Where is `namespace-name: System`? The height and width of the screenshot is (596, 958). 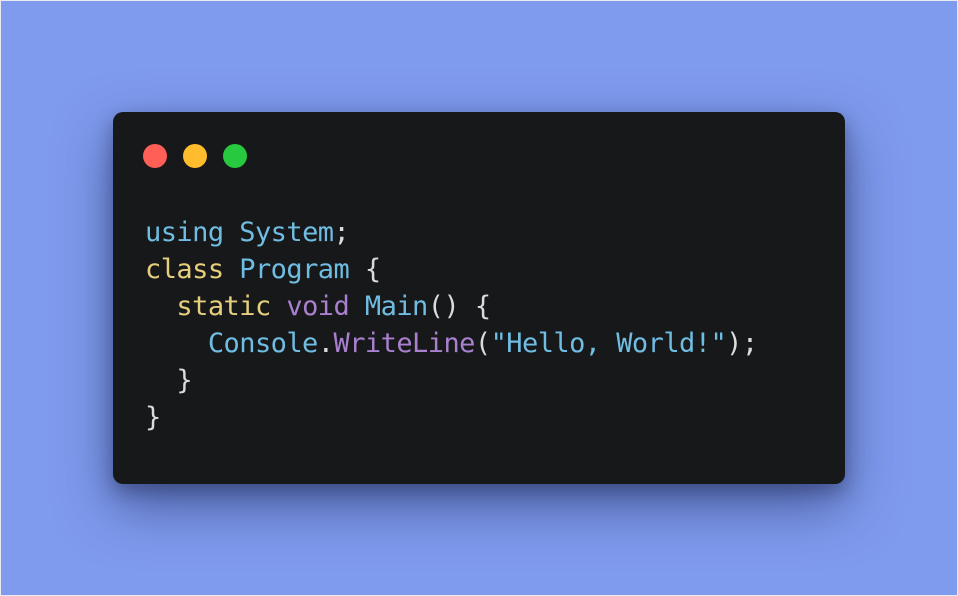 namespace-name: System is located at coordinates (286, 232).